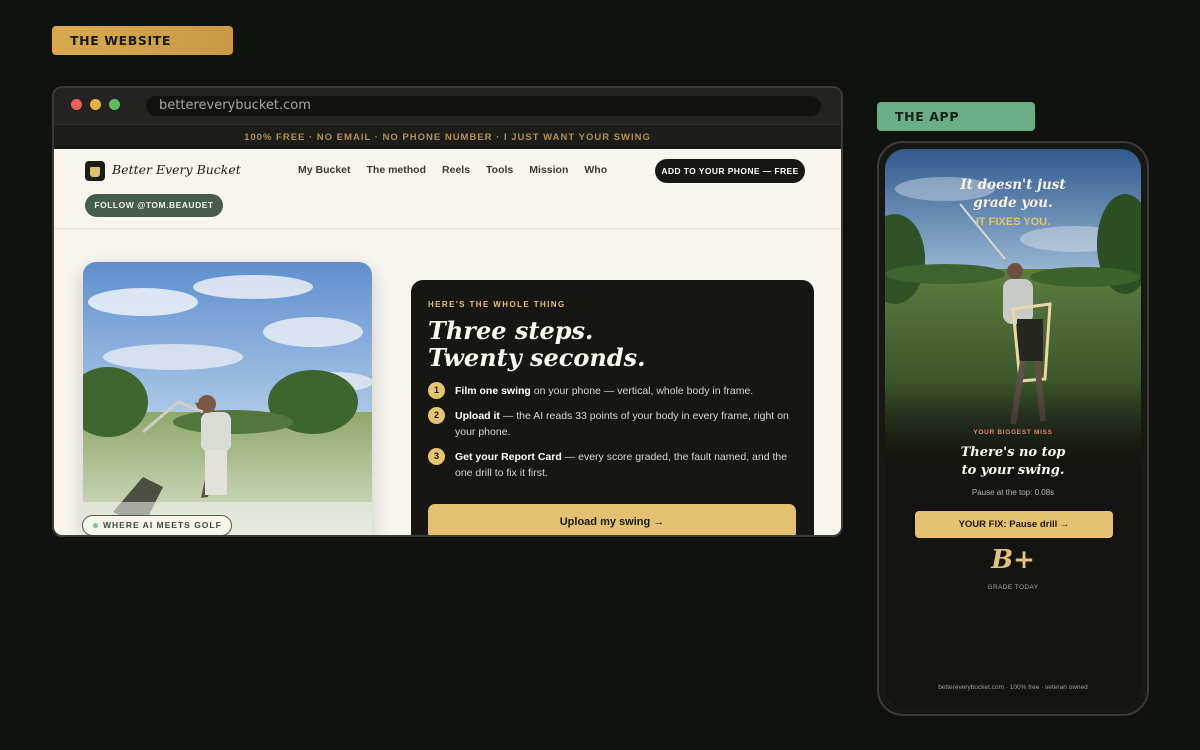  I want to click on nav-link-who: Who, so click(595, 170).